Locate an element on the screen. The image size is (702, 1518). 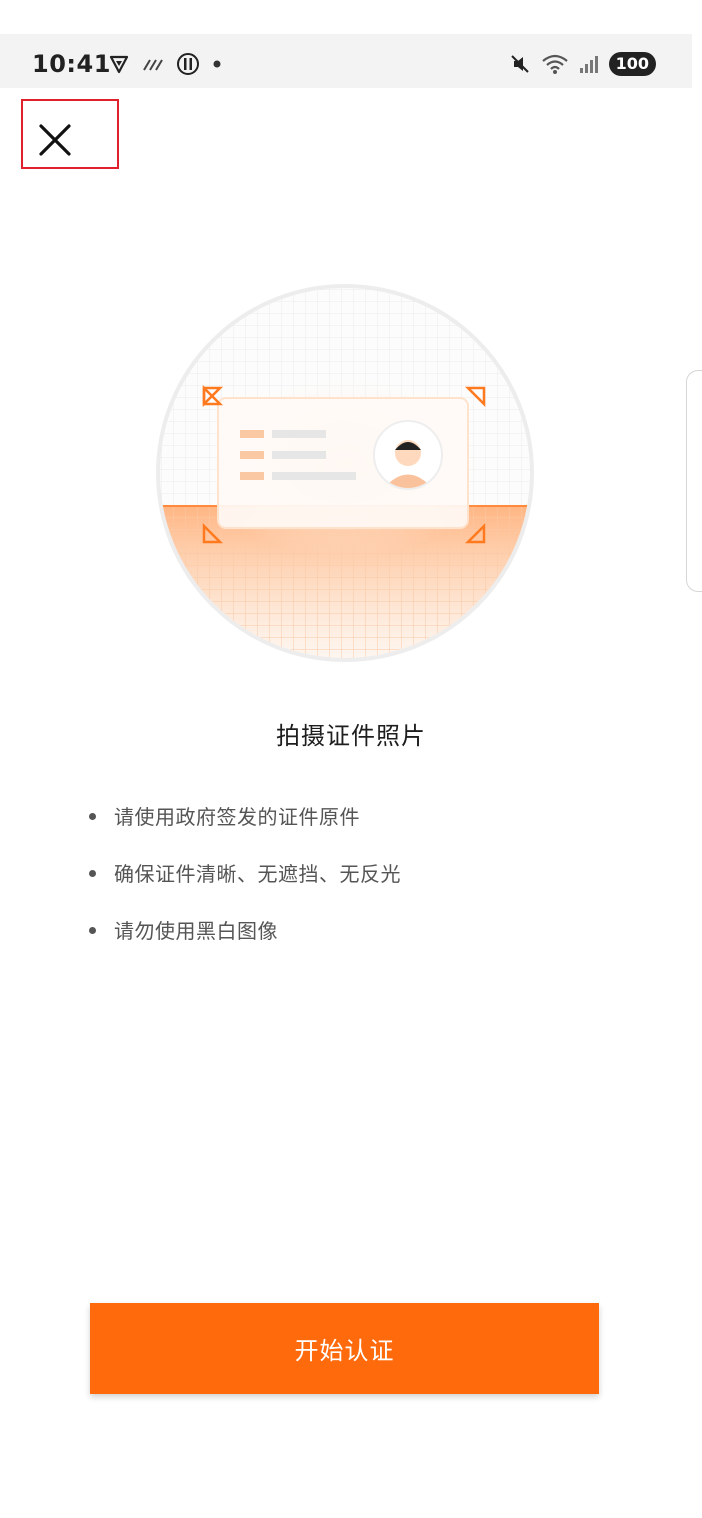
tips-list: 请使用政府签发的证件原件 确保证件清晰、无遮挡、无反光 请勿使用黑白图像 is located at coordinates (244, 885).